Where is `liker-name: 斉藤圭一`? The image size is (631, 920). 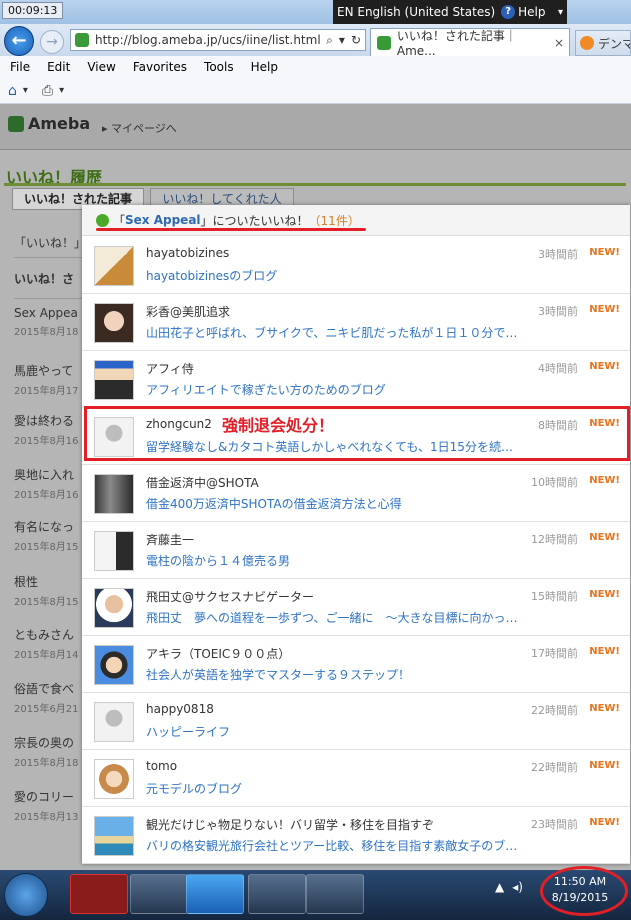
liker-name: 斉藤圭一 is located at coordinates (170, 539).